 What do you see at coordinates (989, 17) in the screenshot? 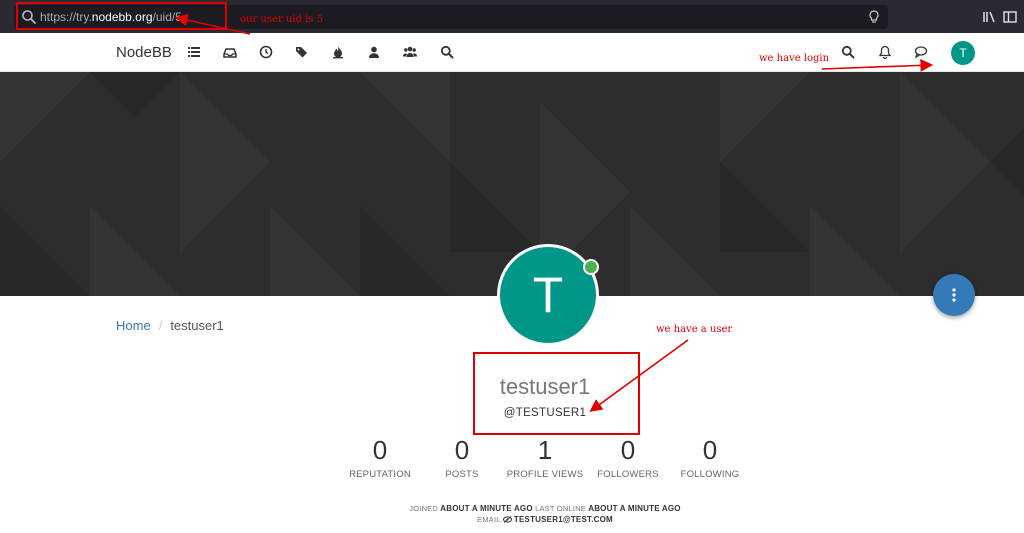
I see `library-icon` at bounding box center [989, 17].